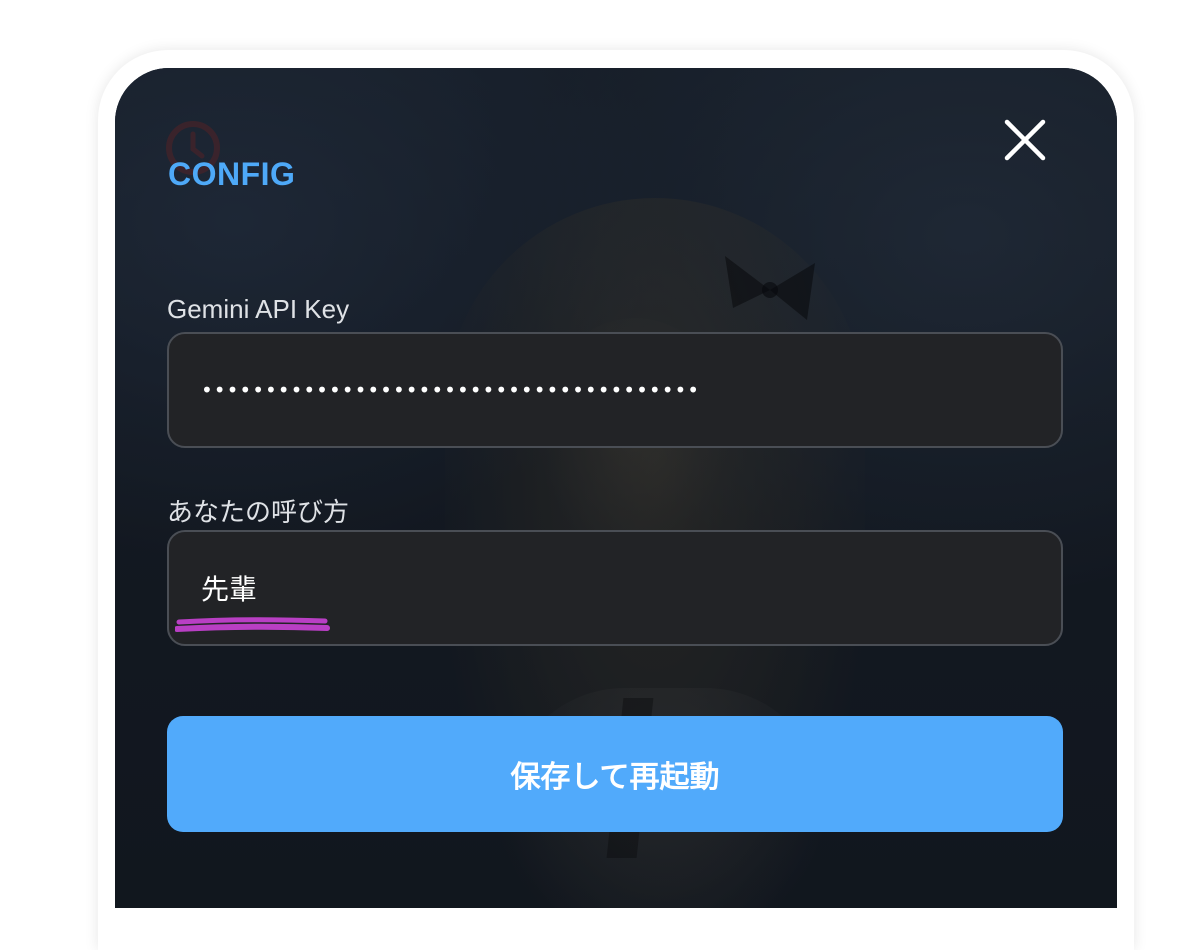 The width and height of the screenshot is (1200, 950). I want to click on api-key-input, so click(611, 390).